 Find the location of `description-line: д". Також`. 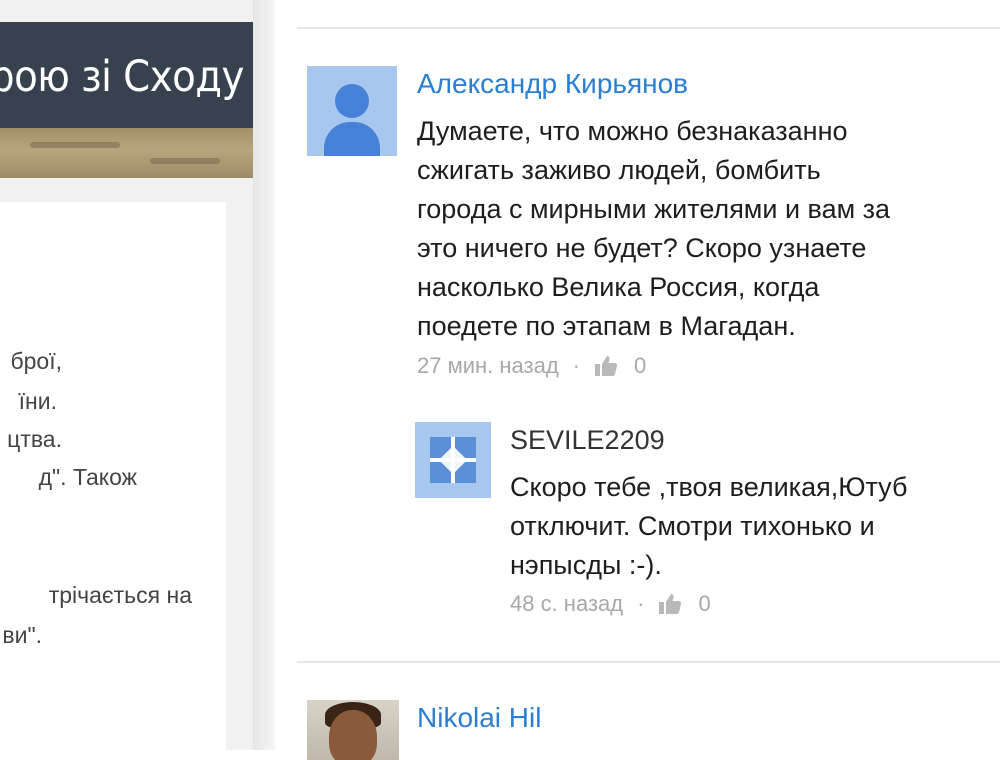

description-line: д". Також is located at coordinates (87, 477).